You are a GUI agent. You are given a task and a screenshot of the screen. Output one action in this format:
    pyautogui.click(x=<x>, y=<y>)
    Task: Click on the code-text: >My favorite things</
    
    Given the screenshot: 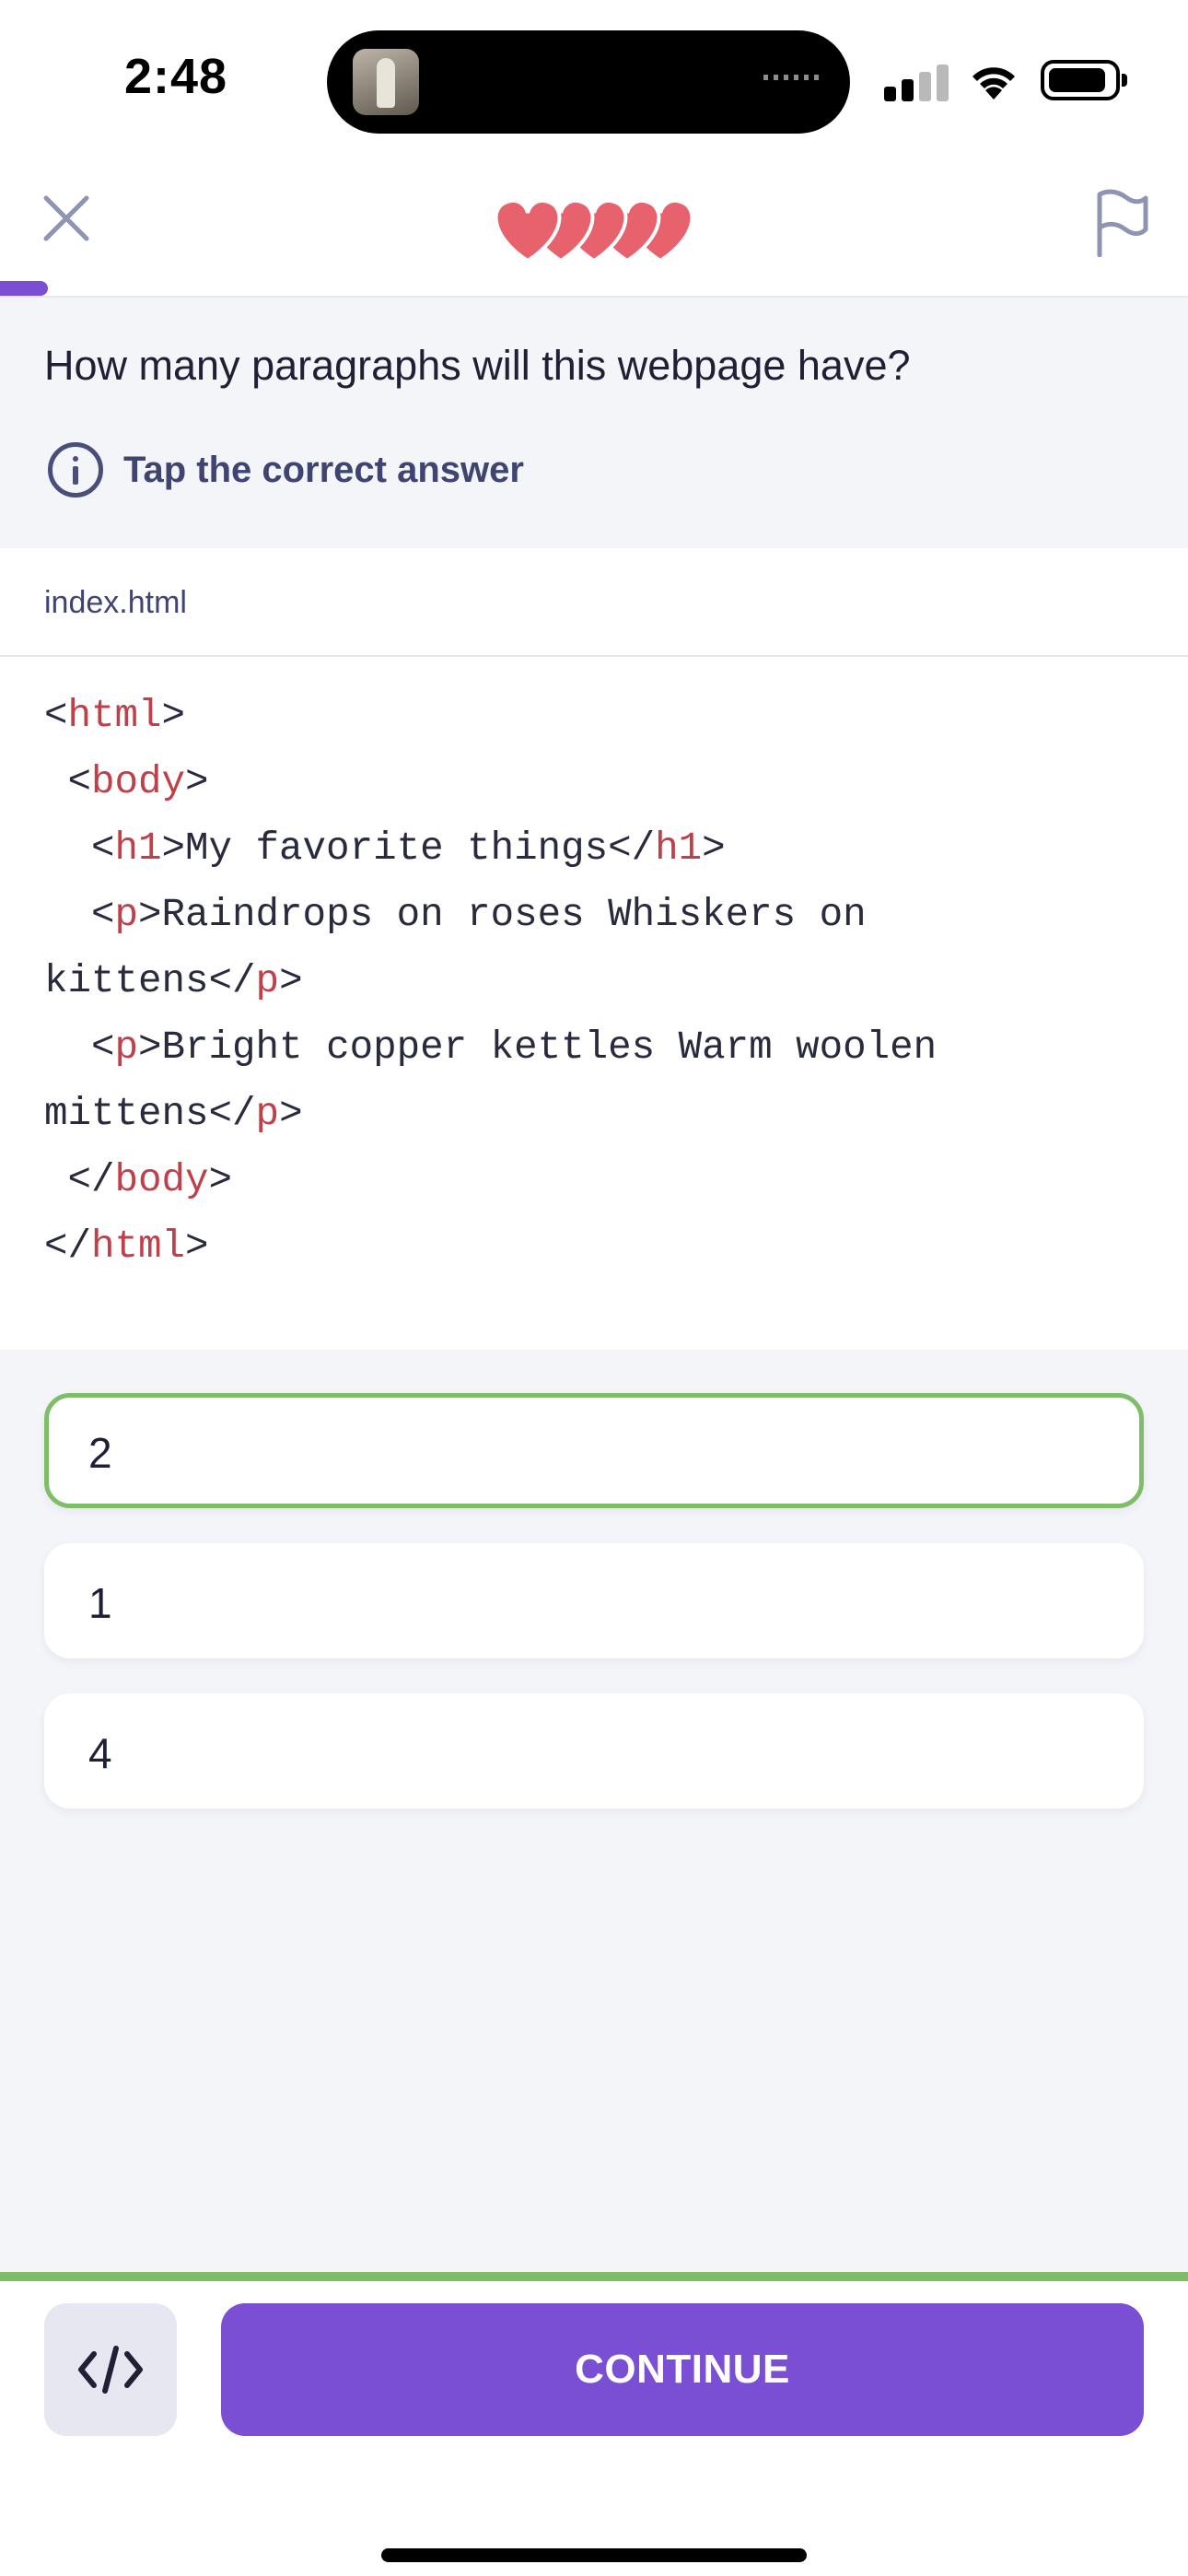 What is the action you would take?
    pyautogui.click(x=408, y=848)
    